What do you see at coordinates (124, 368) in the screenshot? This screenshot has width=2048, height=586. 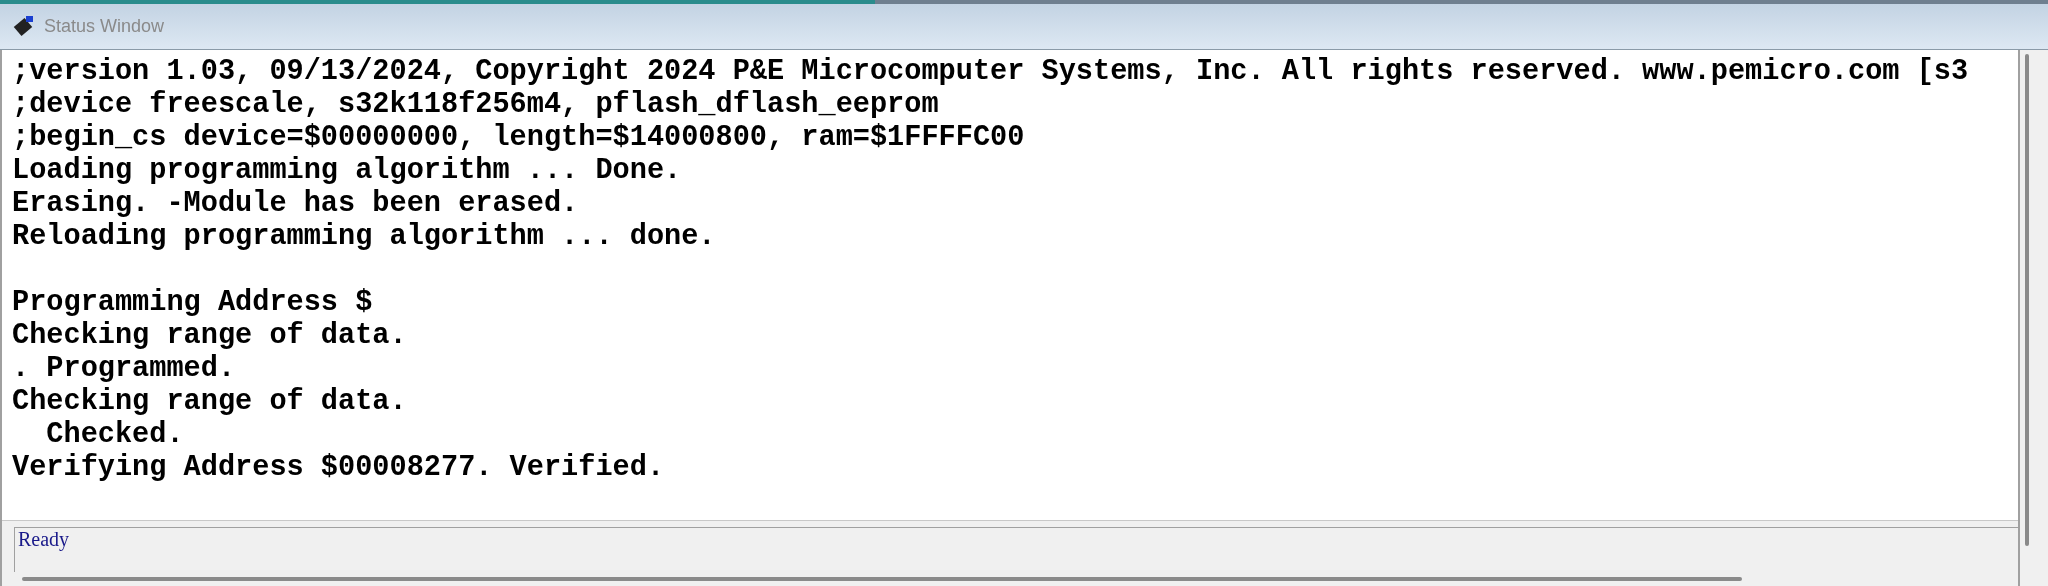 I see `log-line: . Programmed.` at bounding box center [124, 368].